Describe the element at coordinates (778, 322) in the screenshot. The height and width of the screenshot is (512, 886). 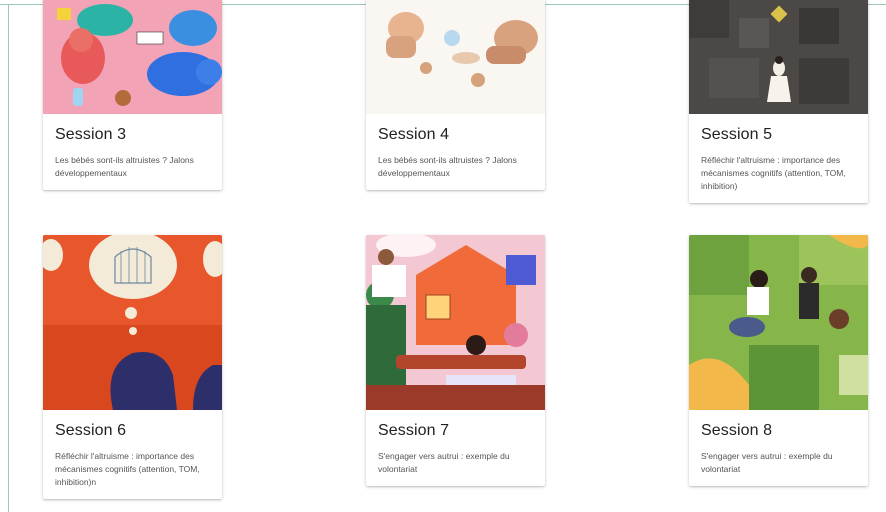
I see `session-8-image` at that location.